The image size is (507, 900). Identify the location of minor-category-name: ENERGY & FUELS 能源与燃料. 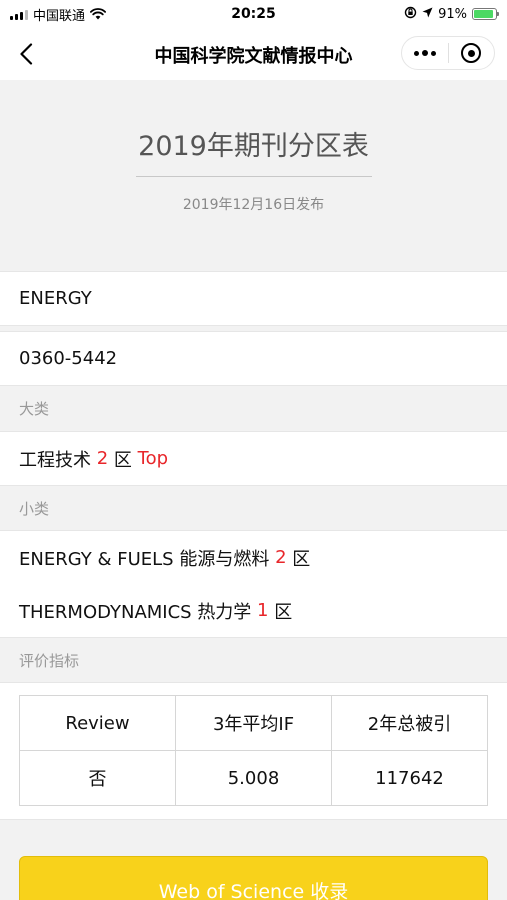
(144, 559).